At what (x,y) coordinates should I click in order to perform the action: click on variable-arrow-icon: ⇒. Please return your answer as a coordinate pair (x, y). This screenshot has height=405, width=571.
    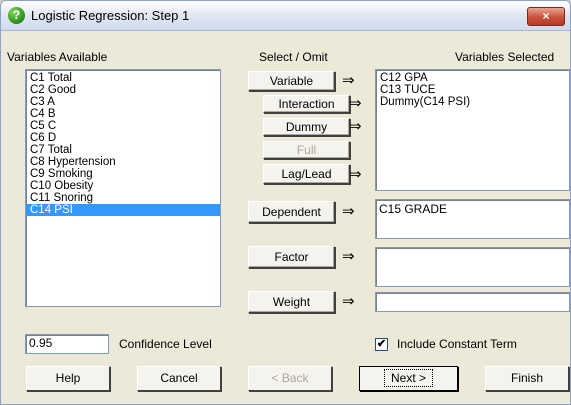
    Looking at the image, I should click on (348, 80).